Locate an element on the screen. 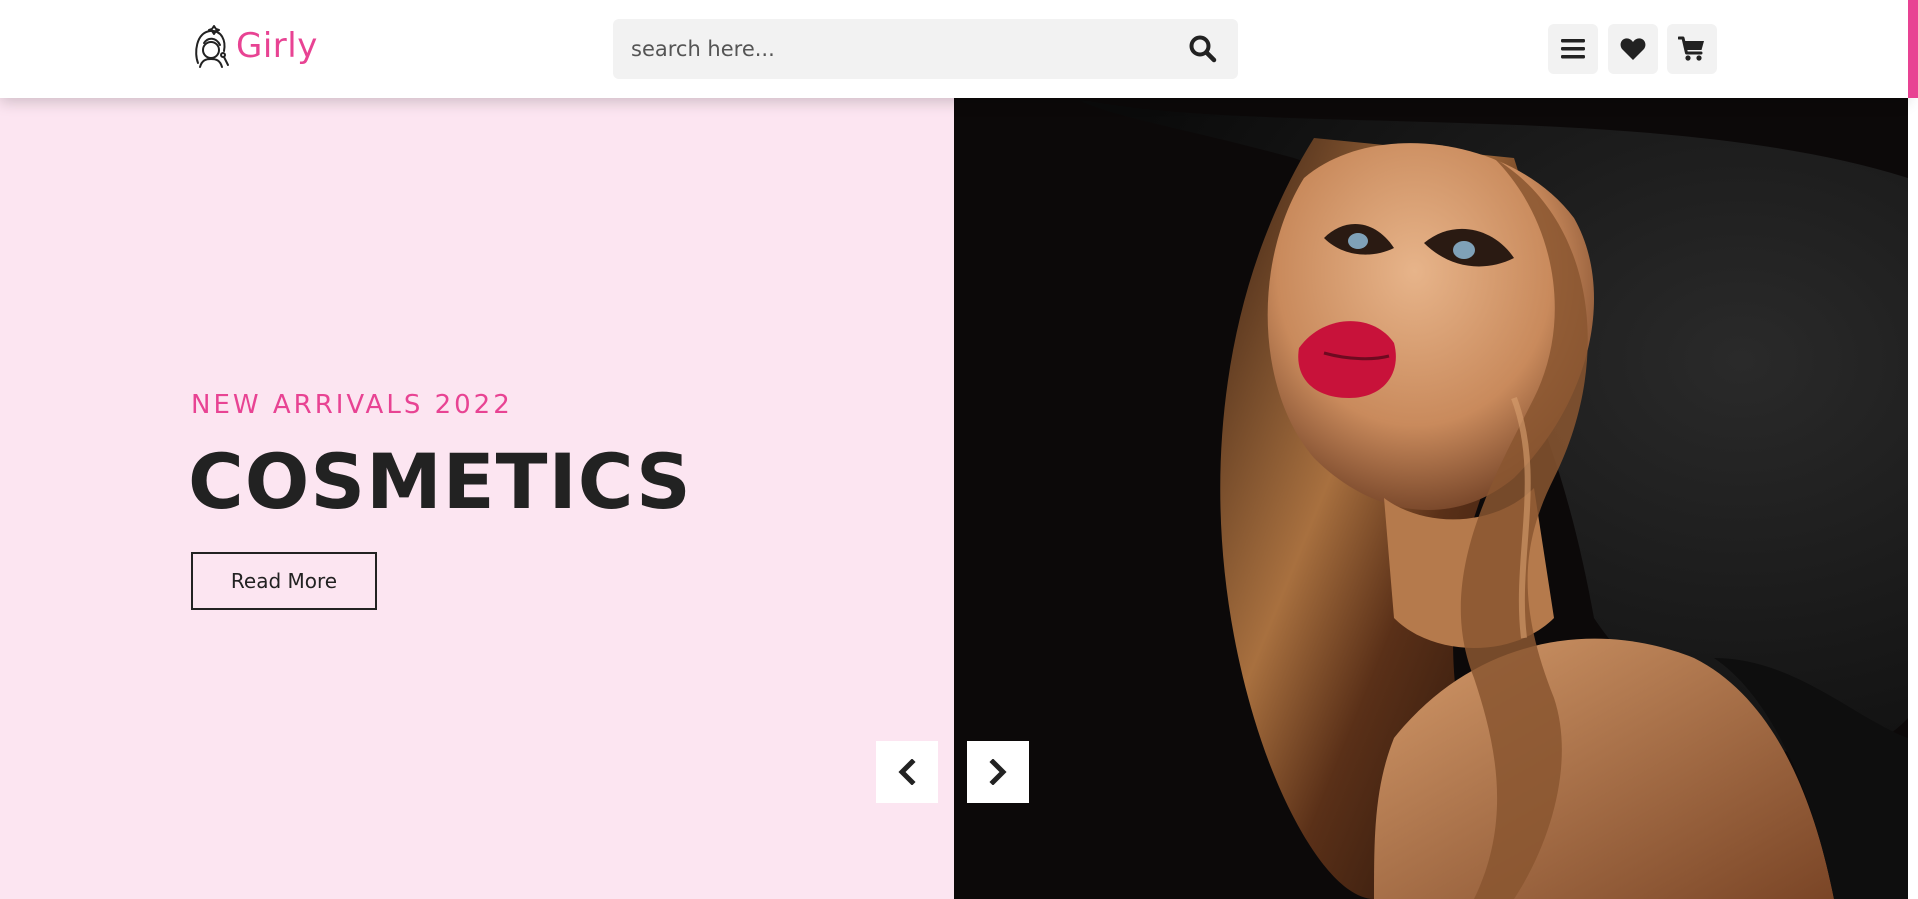 The width and height of the screenshot is (1918, 899). search-box is located at coordinates (925, 49).